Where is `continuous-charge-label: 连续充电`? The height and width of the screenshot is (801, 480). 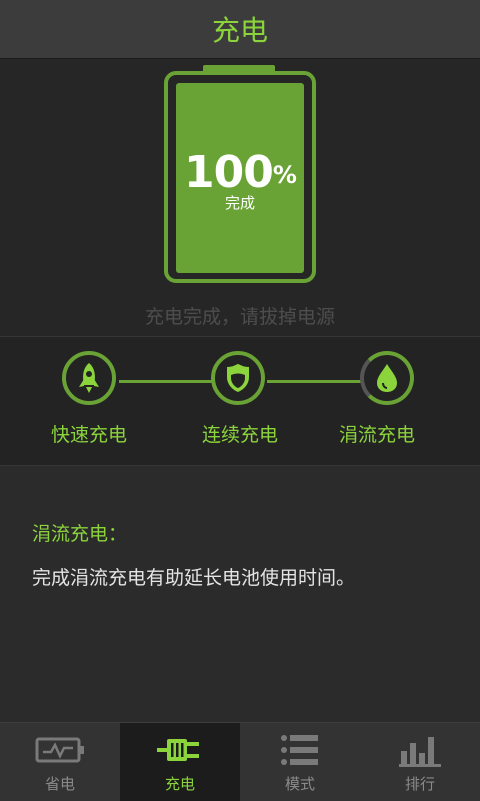 continuous-charge-label: 连续充电 is located at coordinates (239, 435).